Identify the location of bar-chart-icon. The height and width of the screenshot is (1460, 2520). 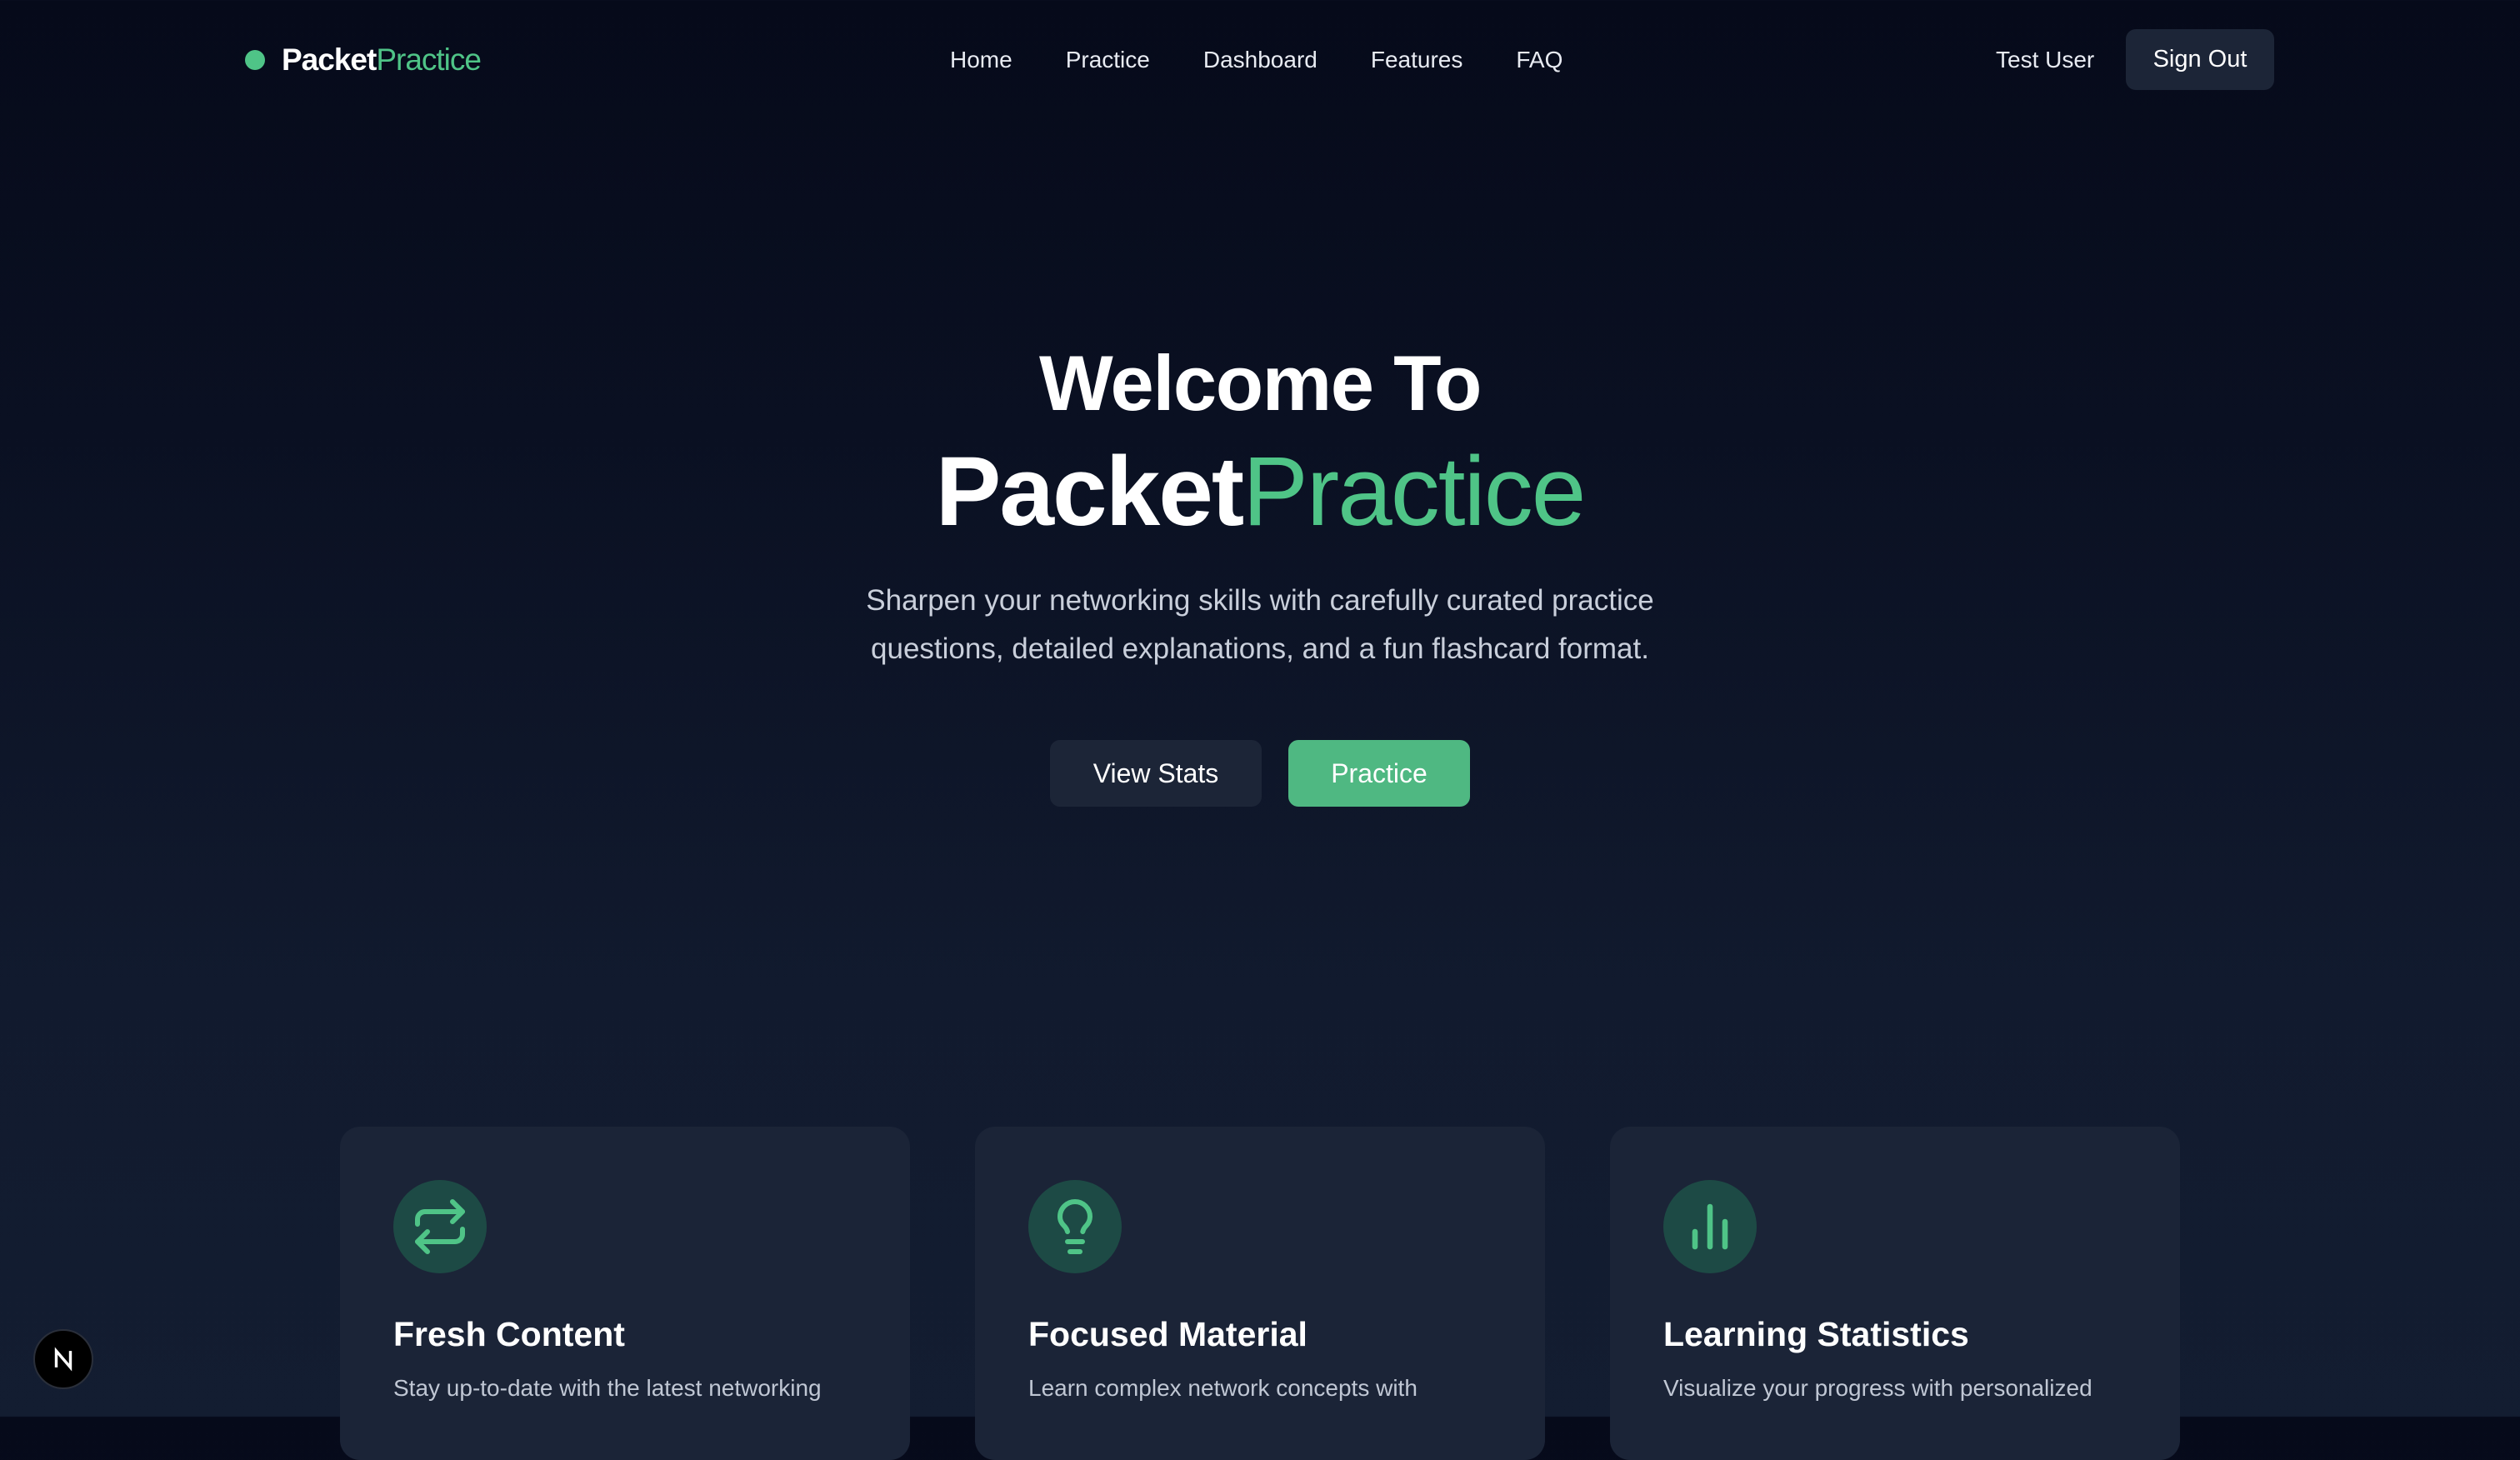
(1710, 1226).